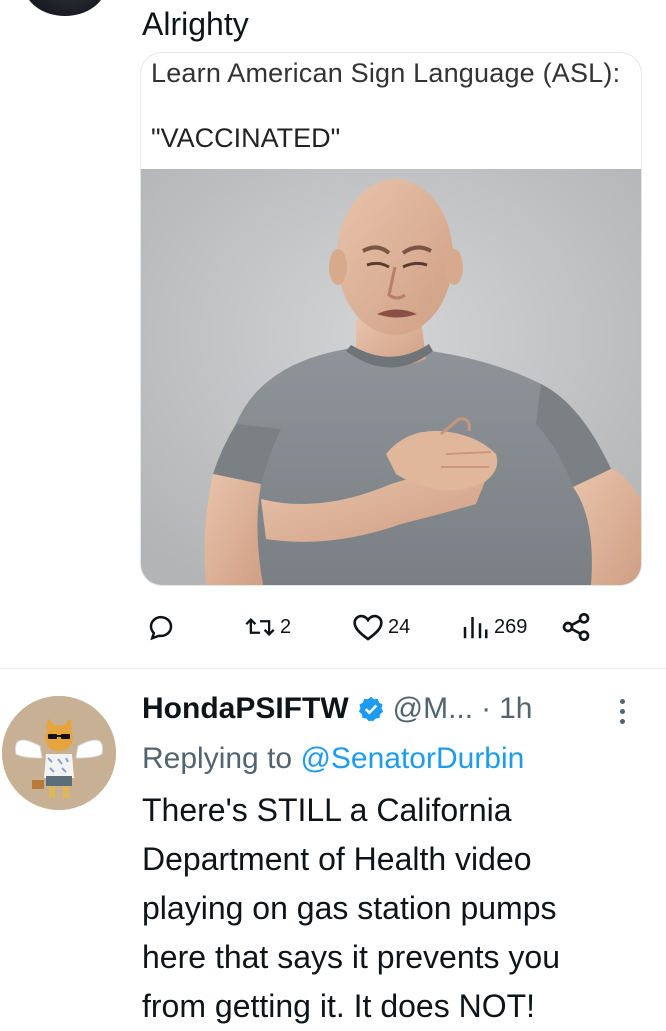 The height and width of the screenshot is (1031, 666). Describe the element at coordinates (368, 627) in the screenshot. I see `heart-icon` at that location.